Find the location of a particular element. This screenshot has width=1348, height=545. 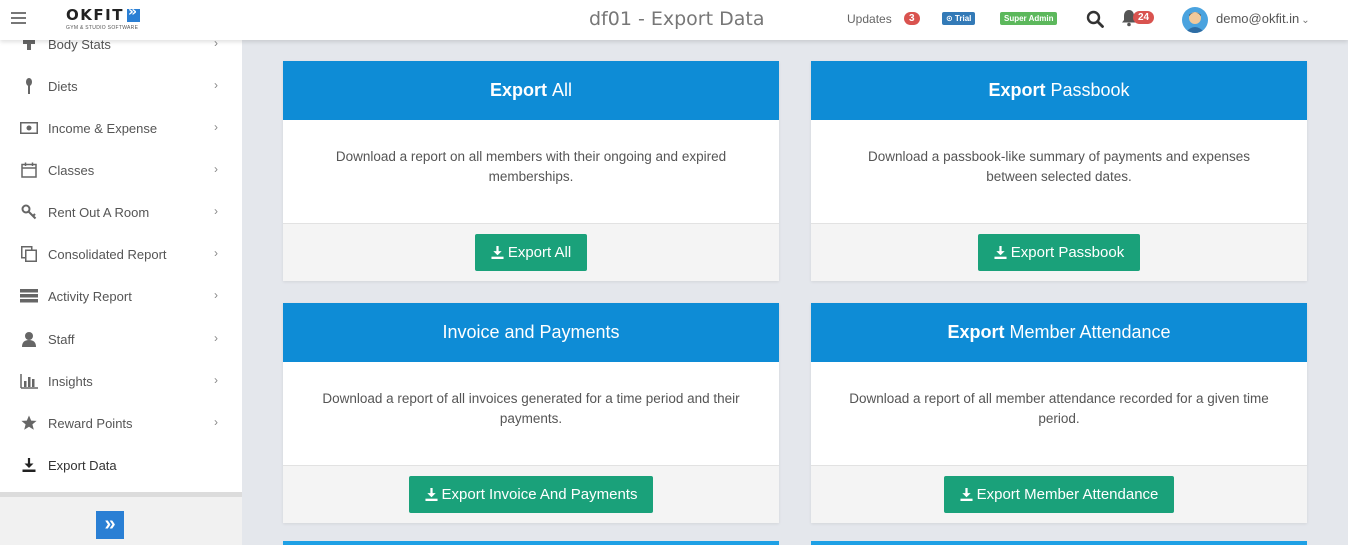

export-all-button: Export All is located at coordinates (531, 252).